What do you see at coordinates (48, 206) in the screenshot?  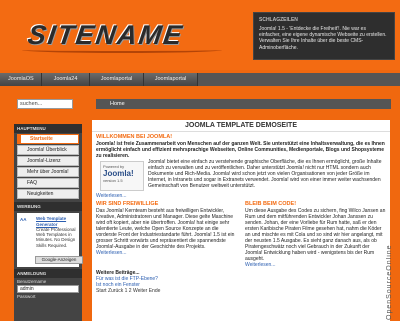 I see `ad-heading: WERBUNG` at bounding box center [48, 206].